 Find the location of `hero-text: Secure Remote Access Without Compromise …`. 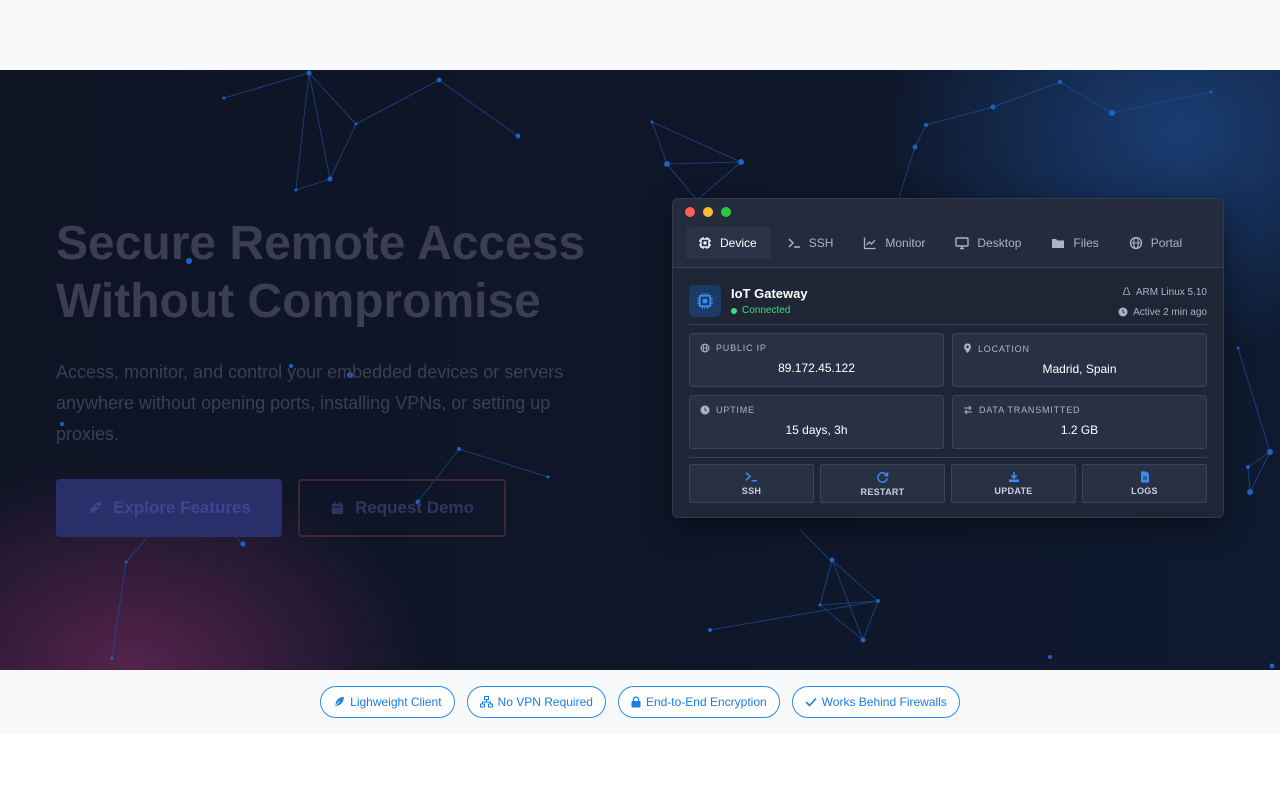

hero-text: Secure Remote Access Without Compromise … is located at coordinates (336, 332).